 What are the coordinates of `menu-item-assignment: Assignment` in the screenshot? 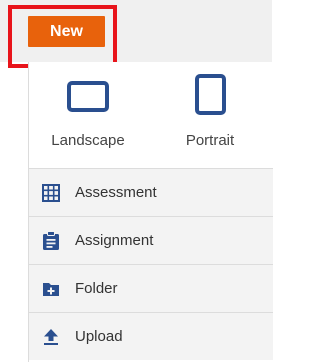 It's located at (151, 240).